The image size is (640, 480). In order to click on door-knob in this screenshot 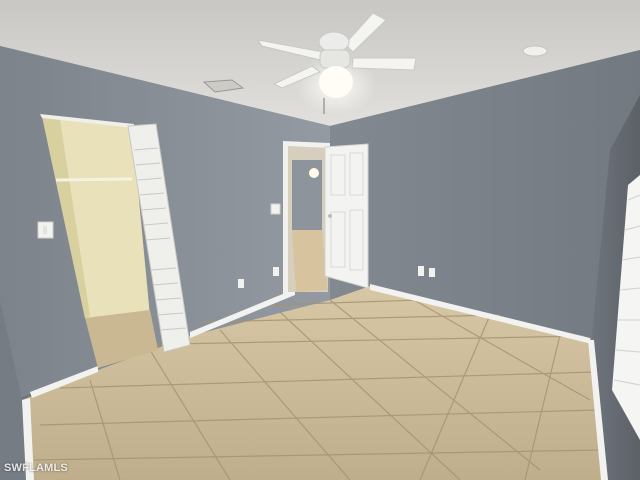, I will do `click(330, 216)`.